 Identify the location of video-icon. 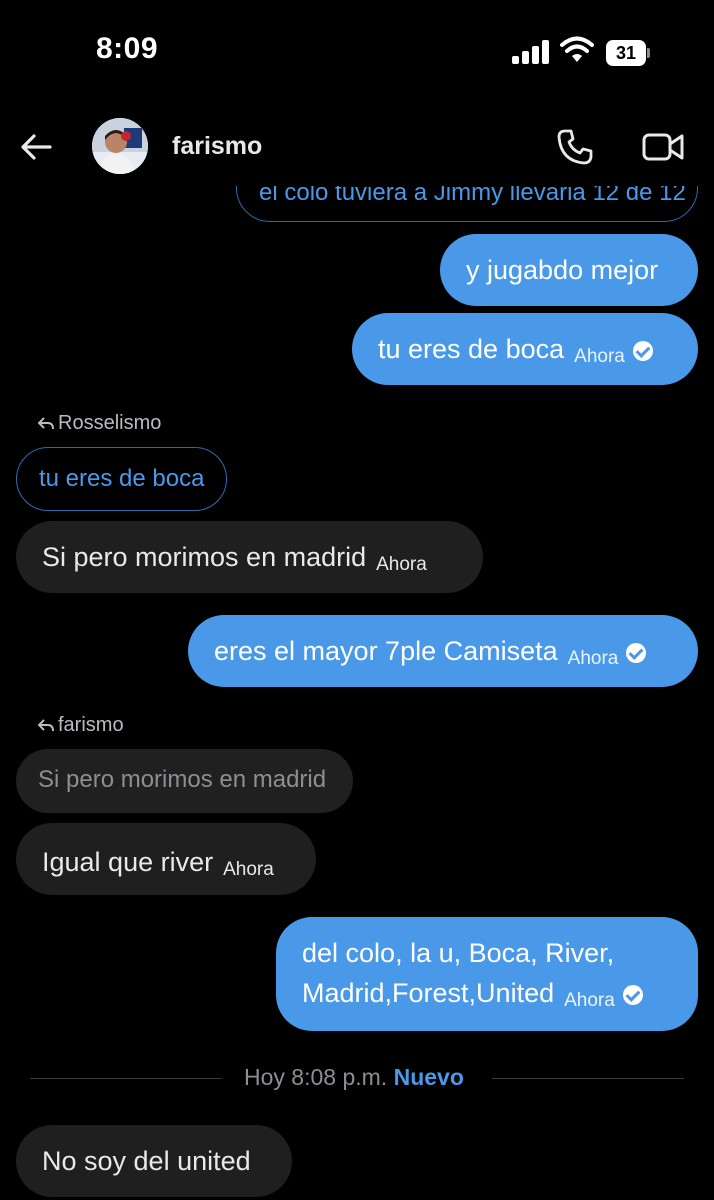
(663, 147).